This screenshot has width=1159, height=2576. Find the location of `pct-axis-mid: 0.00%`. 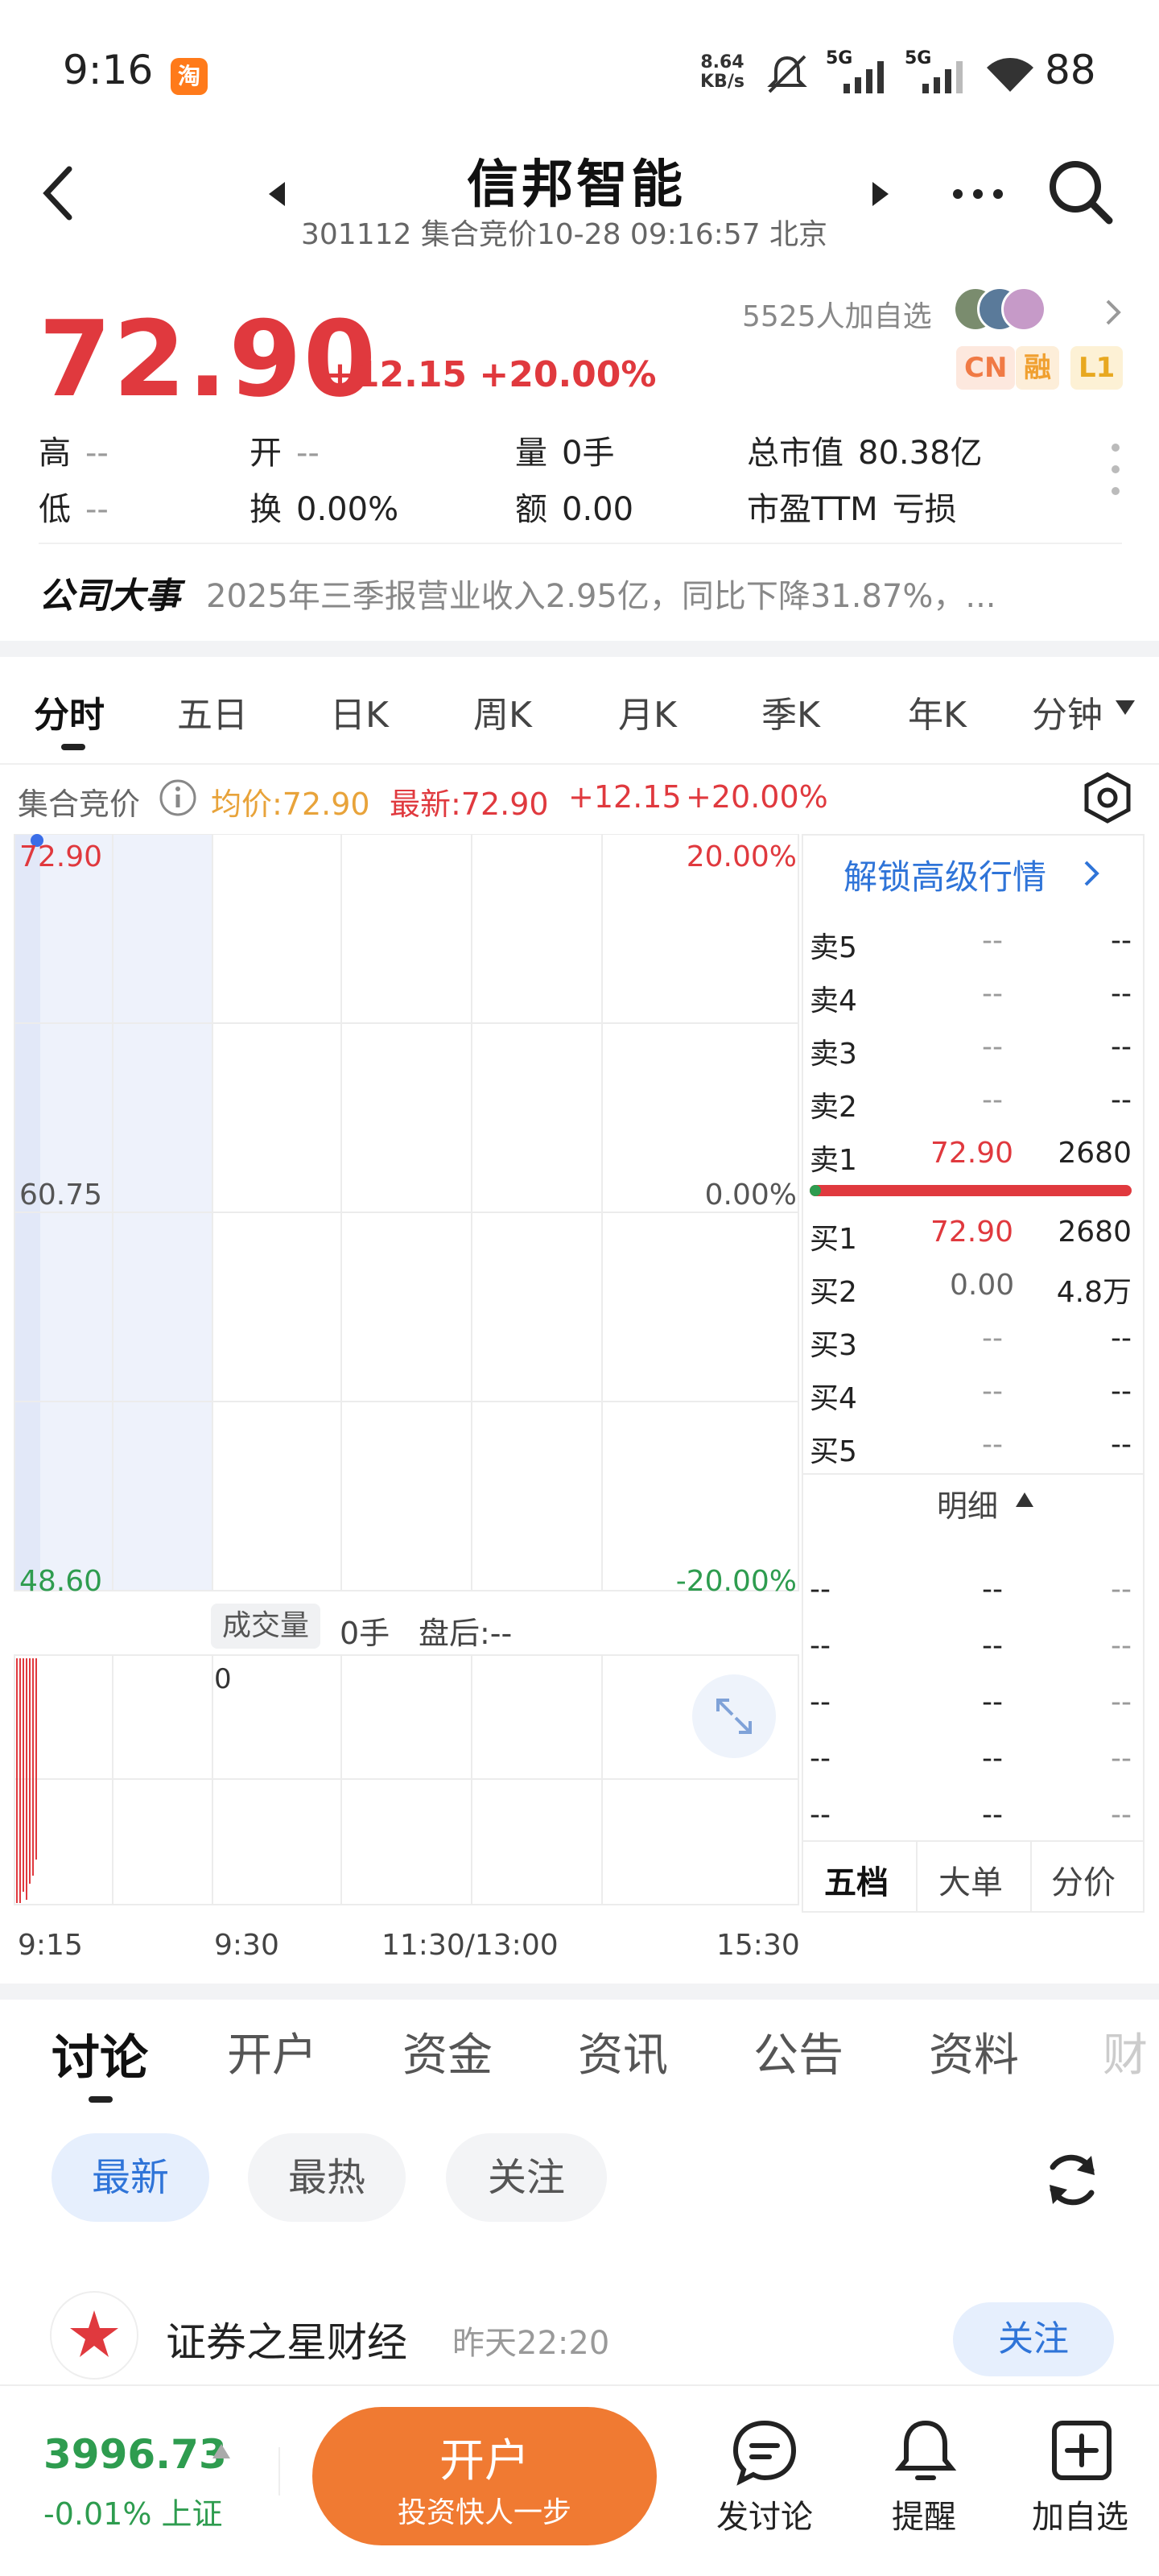

pct-axis-mid: 0.00% is located at coordinates (750, 1195).